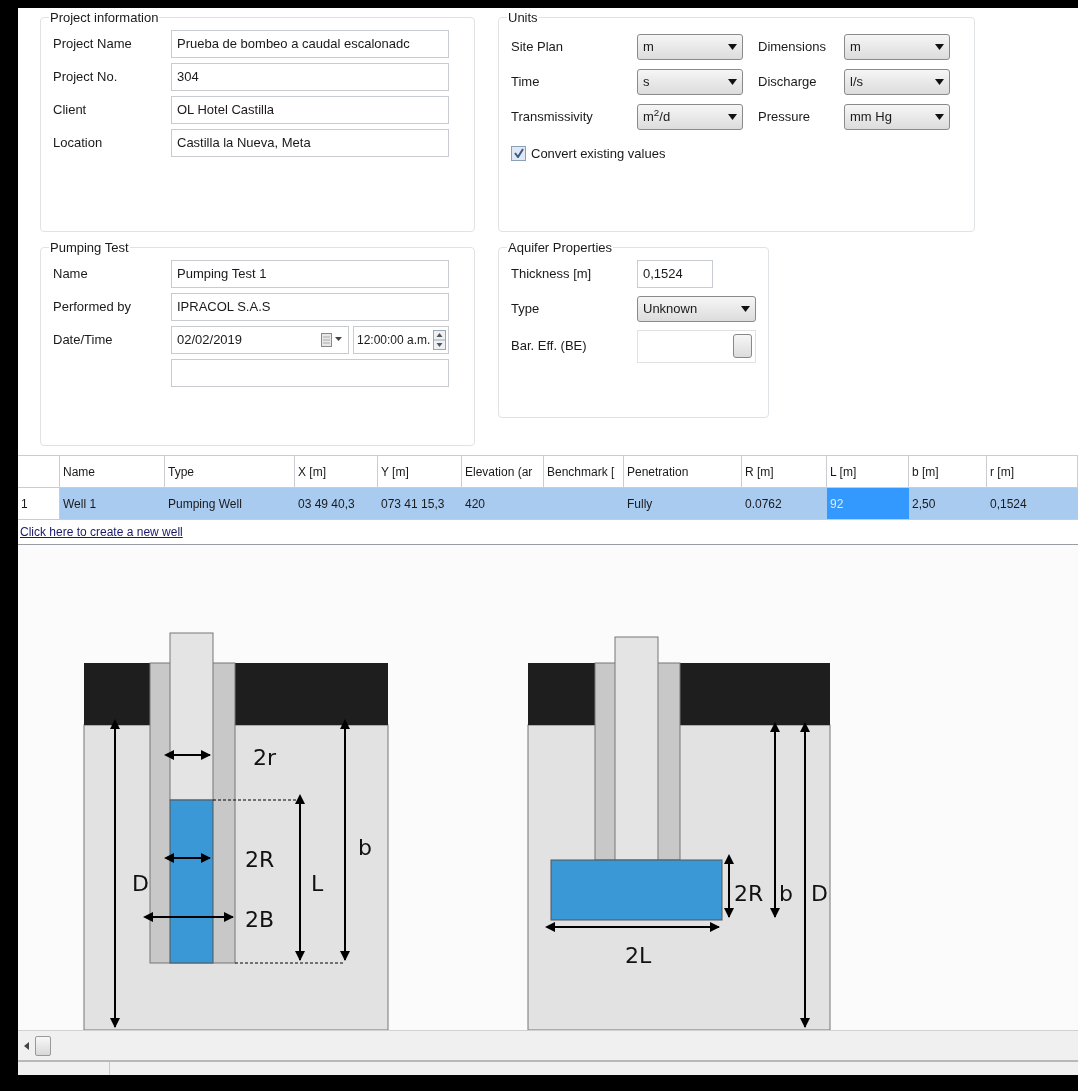 The width and height of the screenshot is (1078, 1091). Describe the element at coordinates (742, 346) in the screenshot. I see `ellipsis-button` at that location.